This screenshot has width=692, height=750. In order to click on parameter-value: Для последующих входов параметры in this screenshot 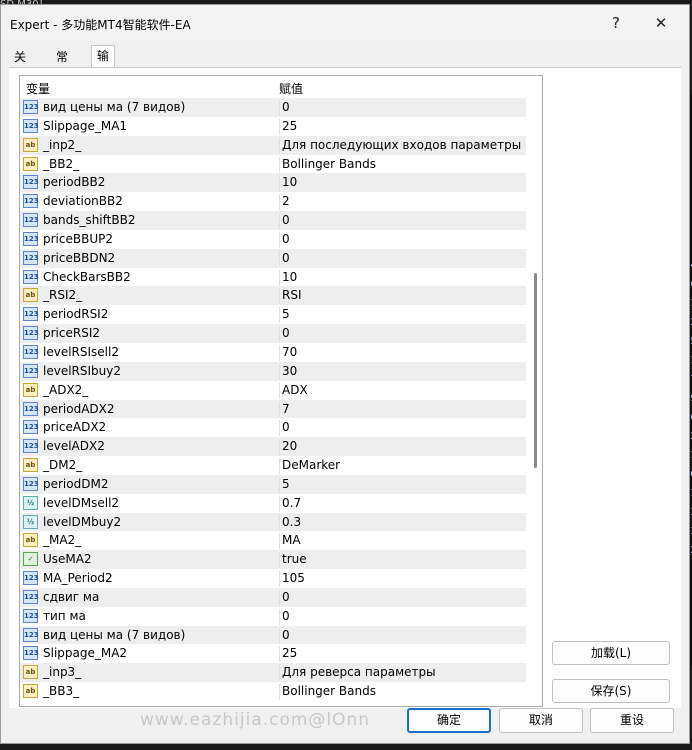, I will do `click(400, 145)`.